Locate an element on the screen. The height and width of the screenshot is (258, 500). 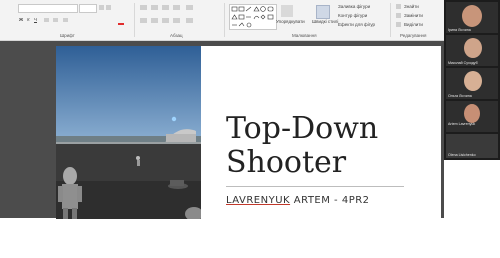
line-spacing-icon is located at coordinates (189, 7).